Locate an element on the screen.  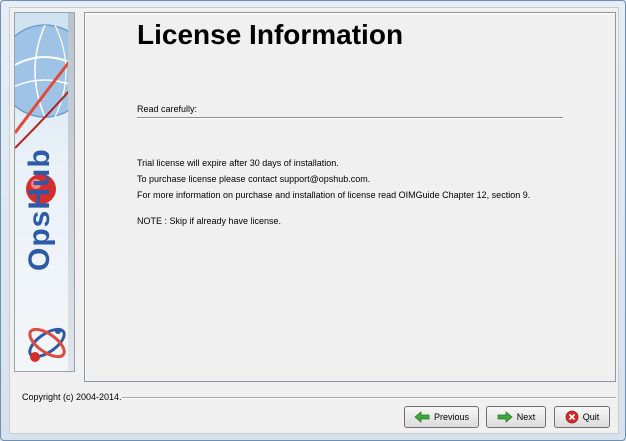
side-banner: OpsHub is located at coordinates (44, 192).